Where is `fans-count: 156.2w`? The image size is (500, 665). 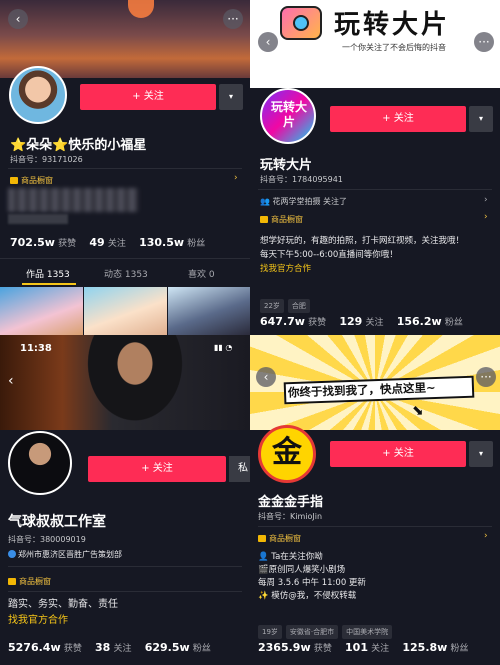 fans-count: 156.2w is located at coordinates (419, 321).